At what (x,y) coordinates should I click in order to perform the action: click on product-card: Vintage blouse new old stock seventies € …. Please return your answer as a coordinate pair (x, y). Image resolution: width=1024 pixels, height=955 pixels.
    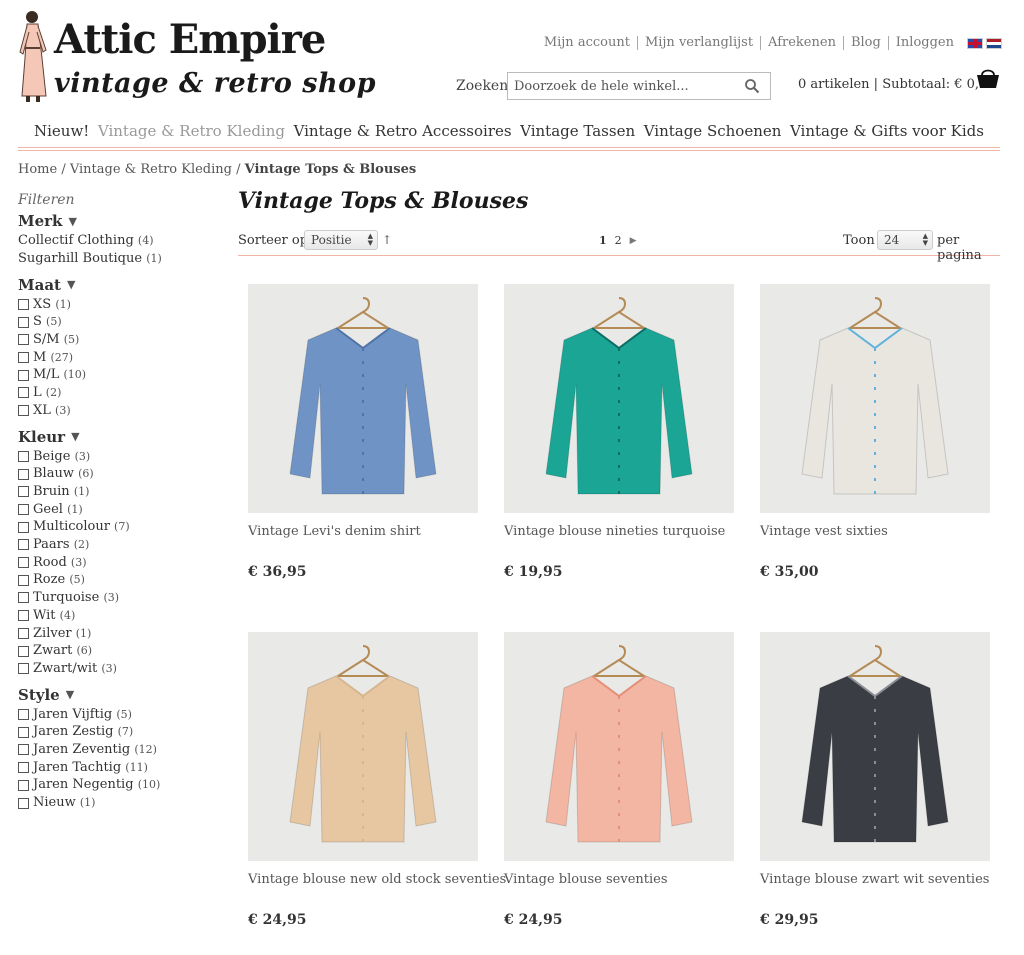
    Looking at the image, I should click on (377, 780).